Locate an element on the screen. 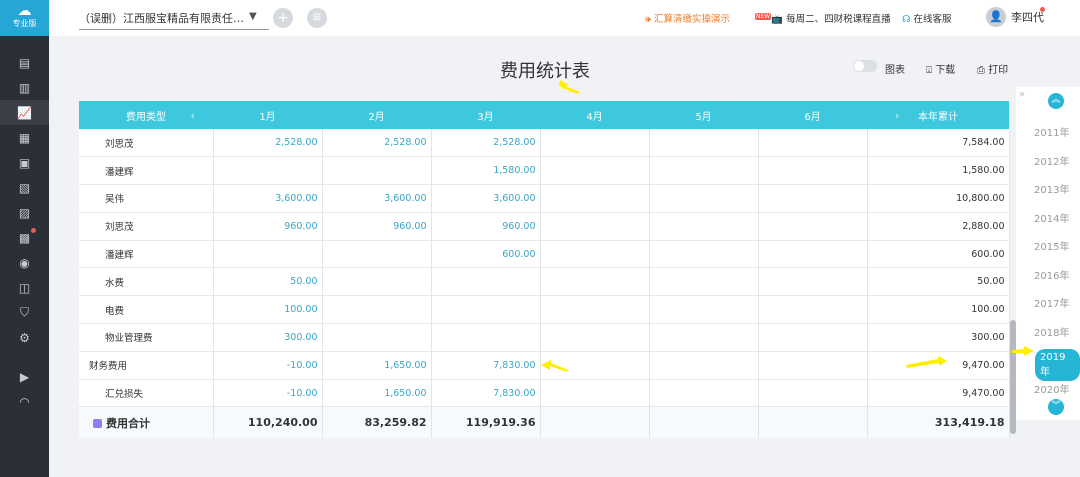 The height and width of the screenshot is (477, 1080). expand-icon: » is located at coordinates (1022, 94).